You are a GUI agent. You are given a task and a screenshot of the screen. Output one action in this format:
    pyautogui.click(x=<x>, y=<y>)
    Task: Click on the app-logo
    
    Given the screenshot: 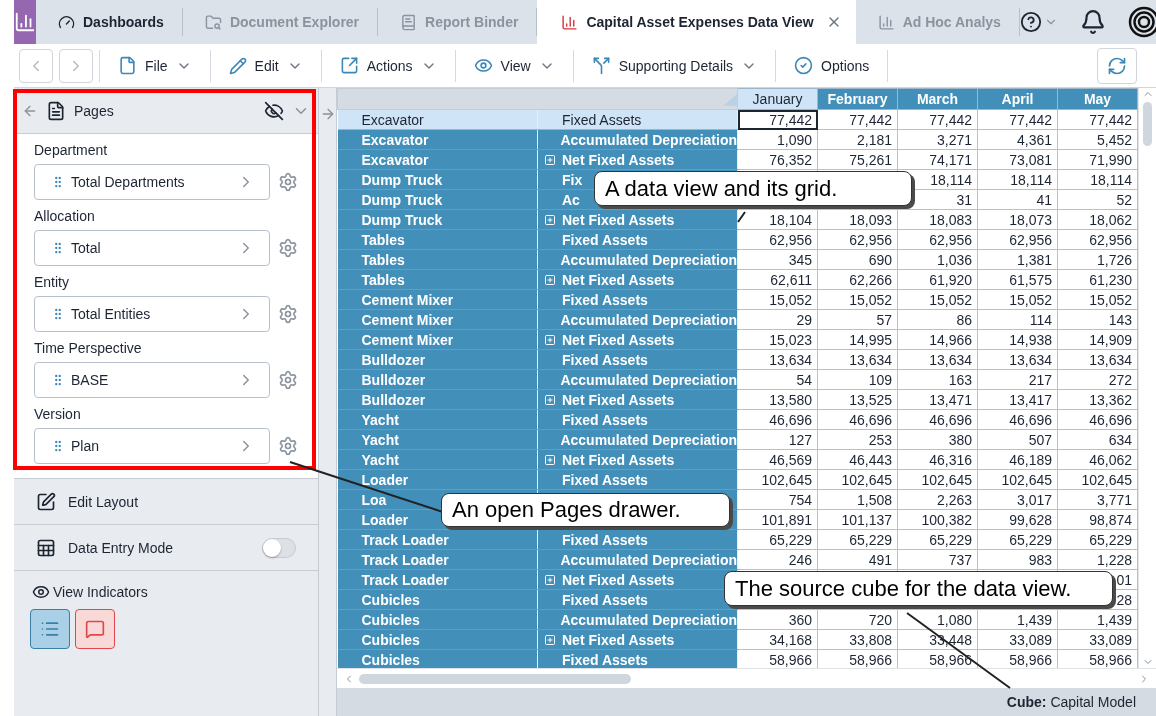 What is the action you would take?
    pyautogui.click(x=25, y=22)
    